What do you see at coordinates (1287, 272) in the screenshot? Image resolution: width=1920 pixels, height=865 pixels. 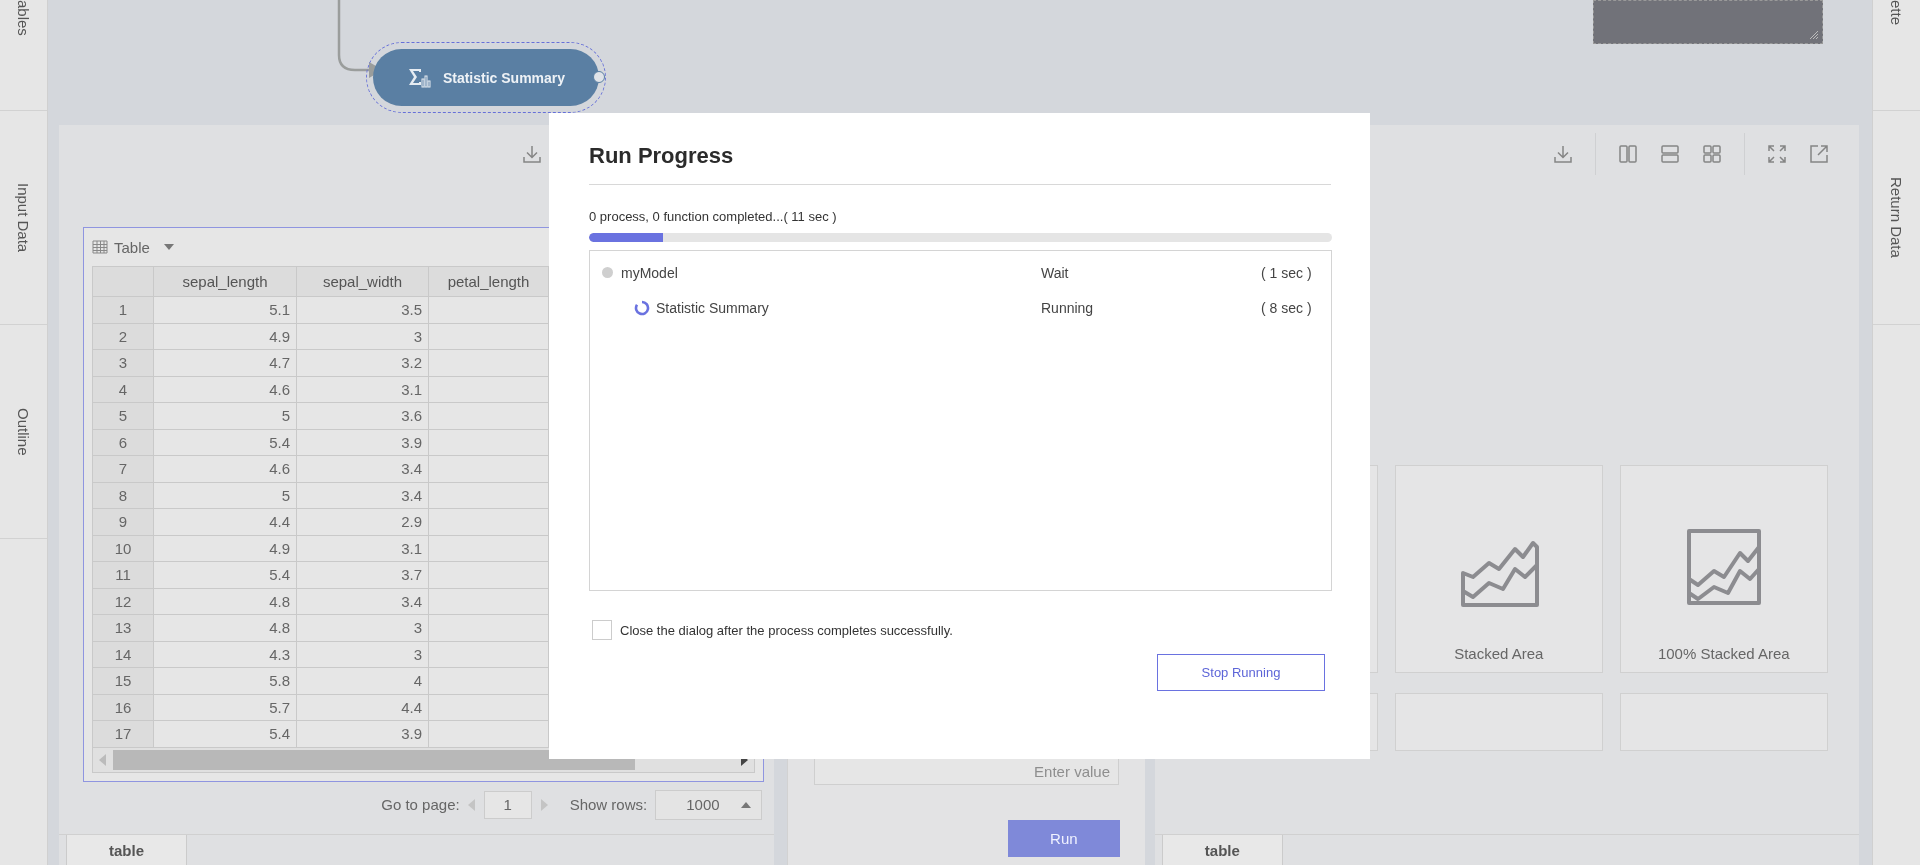 I see `task-time: ( 1 sec )` at bounding box center [1287, 272].